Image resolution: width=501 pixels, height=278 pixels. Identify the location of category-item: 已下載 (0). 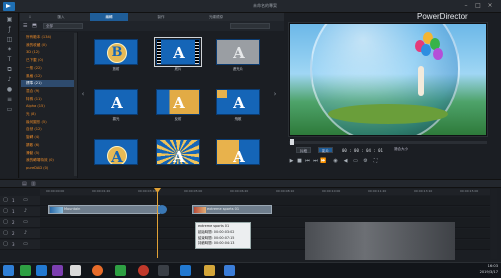
(48, 60).